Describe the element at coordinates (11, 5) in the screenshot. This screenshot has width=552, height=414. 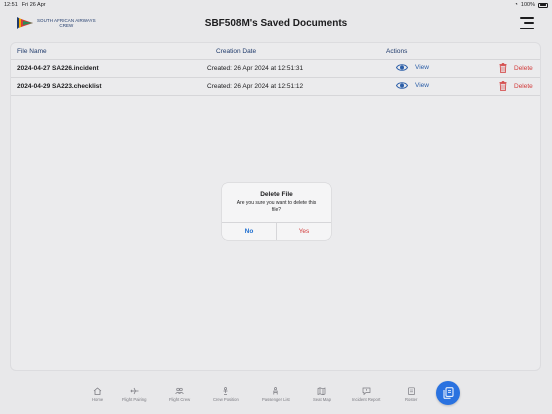
I see `status-time: 12:51` at that location.